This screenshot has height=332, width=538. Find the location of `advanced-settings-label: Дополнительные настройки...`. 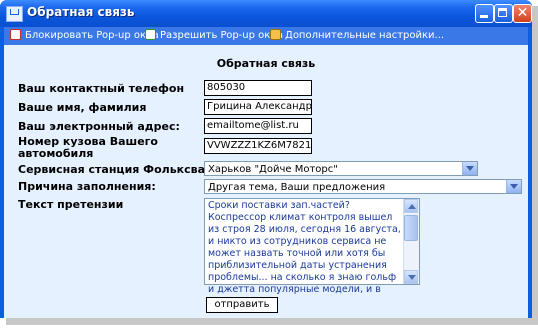

advanced-settings-label: Дополнительные настройки... is located at coordinates (365, 35).